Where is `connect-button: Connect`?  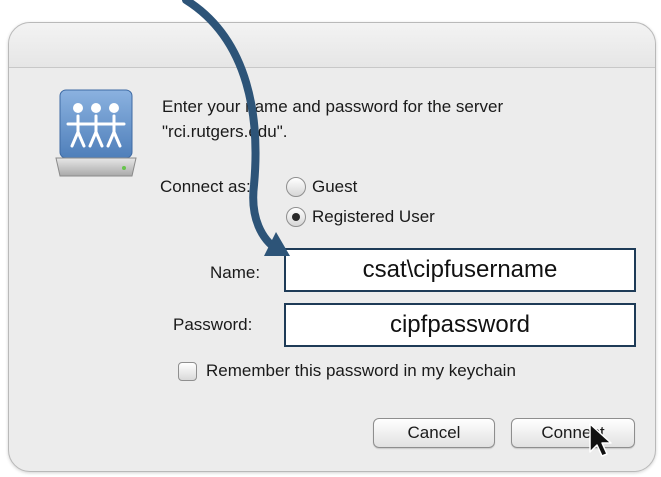 connect-button: Connect is located at coordinates (573, 433).